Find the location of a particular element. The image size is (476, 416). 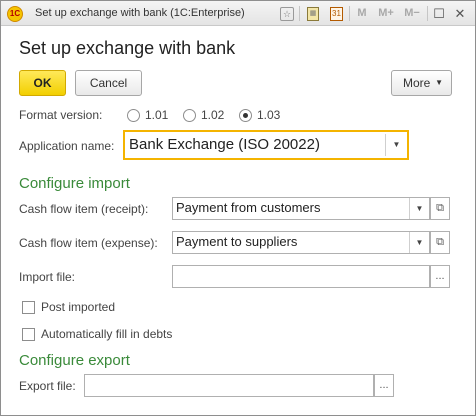

radio-version-1-03-label: 1.03 is located at coordinates (268, 115).